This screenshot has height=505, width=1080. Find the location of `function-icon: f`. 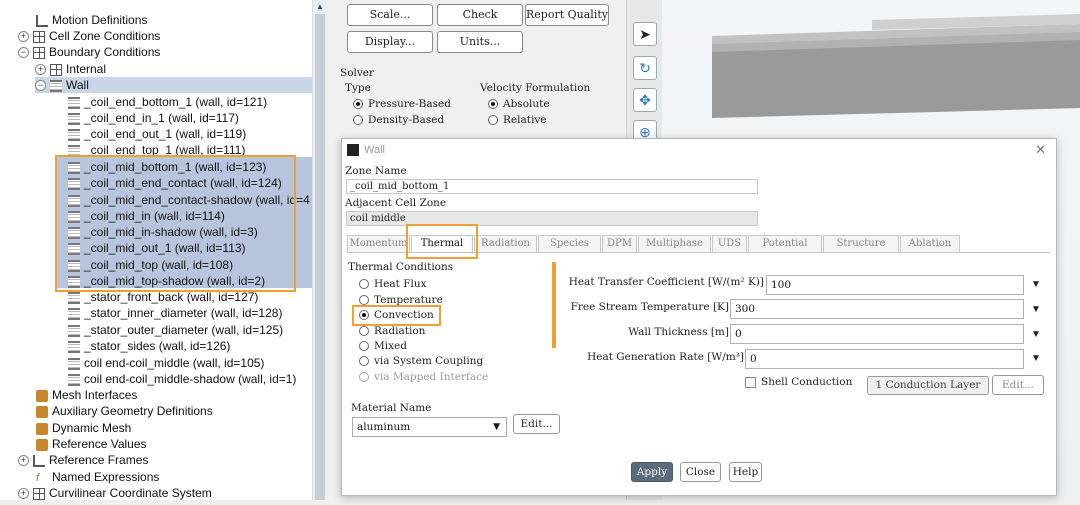

function-icon: f is located at coordinates (38, 477).